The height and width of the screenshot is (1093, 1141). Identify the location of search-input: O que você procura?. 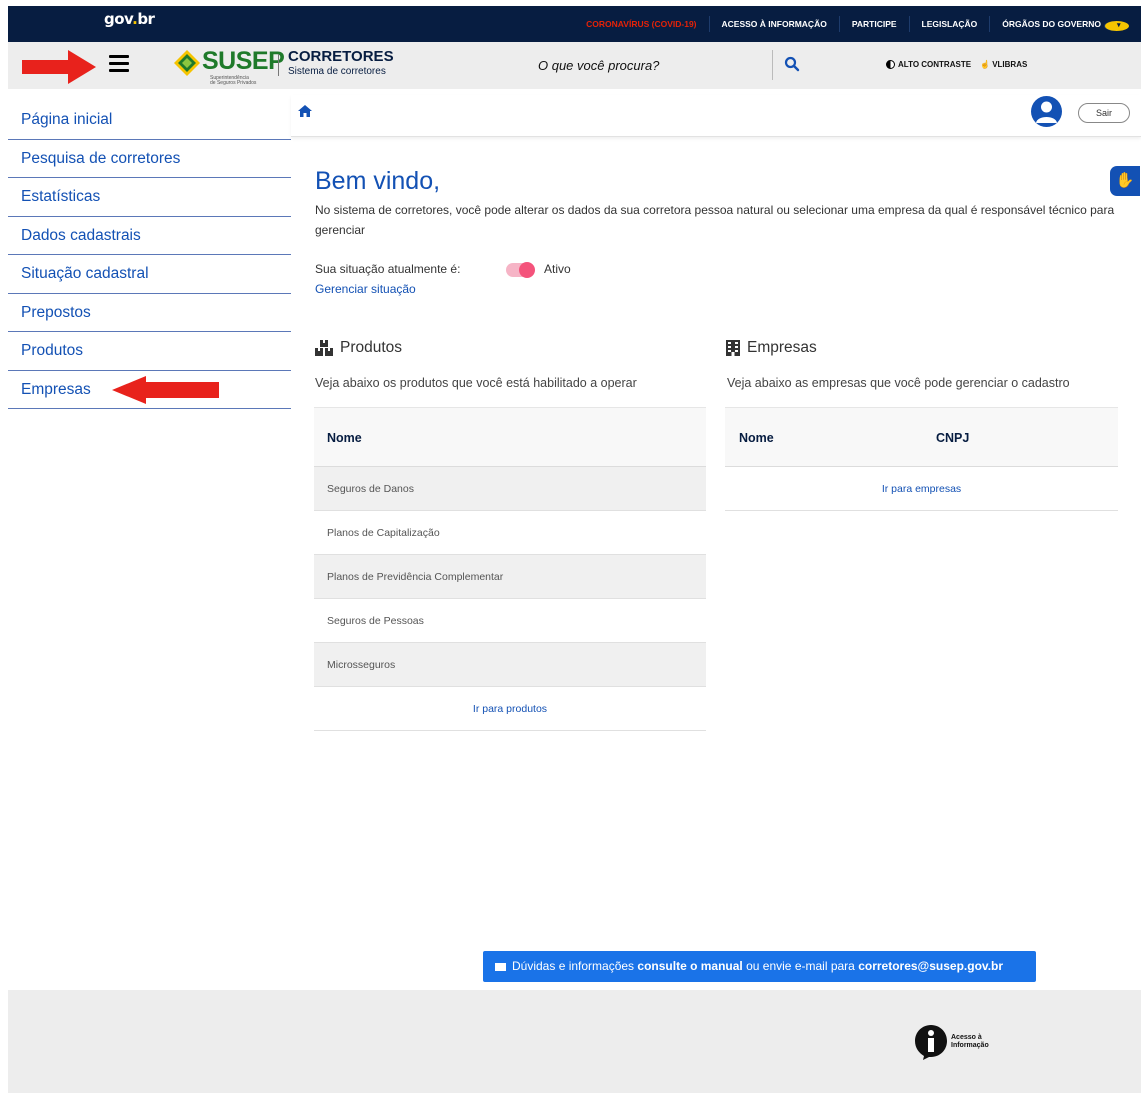
(598, 65).